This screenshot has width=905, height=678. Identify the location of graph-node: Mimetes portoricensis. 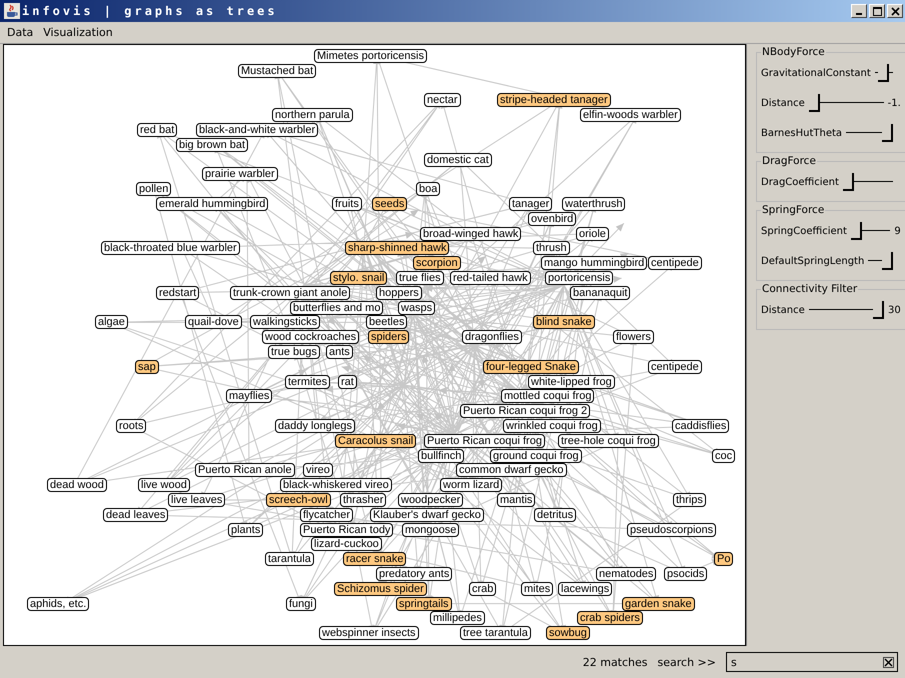
(370, 56).